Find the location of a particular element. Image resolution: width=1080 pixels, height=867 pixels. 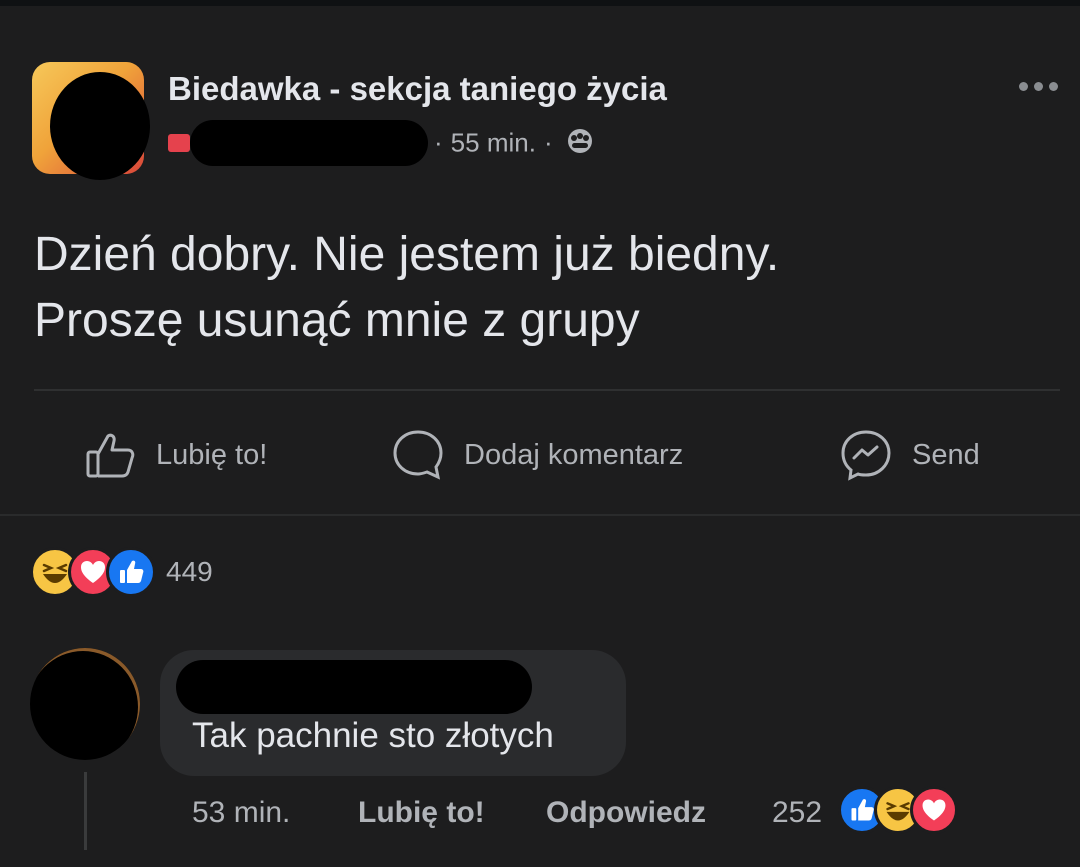

comment-like-button: Lubię to! is located at coordinates (421, 813).